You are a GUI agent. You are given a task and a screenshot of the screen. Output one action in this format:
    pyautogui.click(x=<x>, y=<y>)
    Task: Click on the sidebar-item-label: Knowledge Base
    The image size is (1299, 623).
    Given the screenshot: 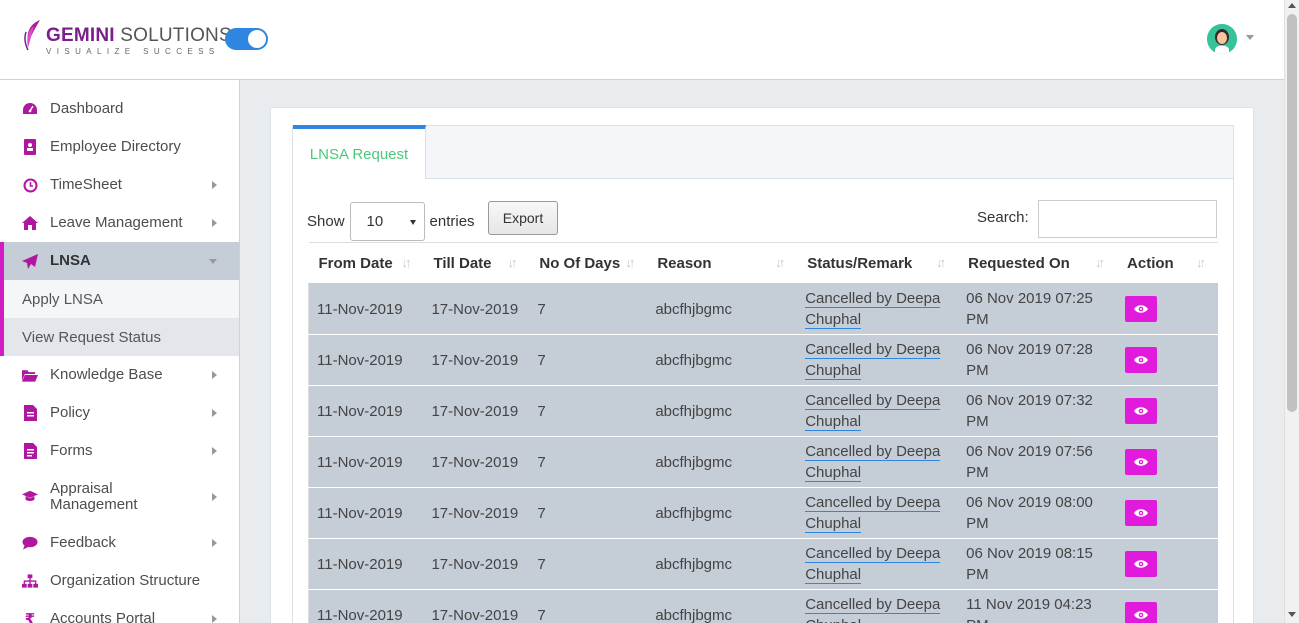 What is the action you would take?
    pyautogui.click(x=106, y=374)
    